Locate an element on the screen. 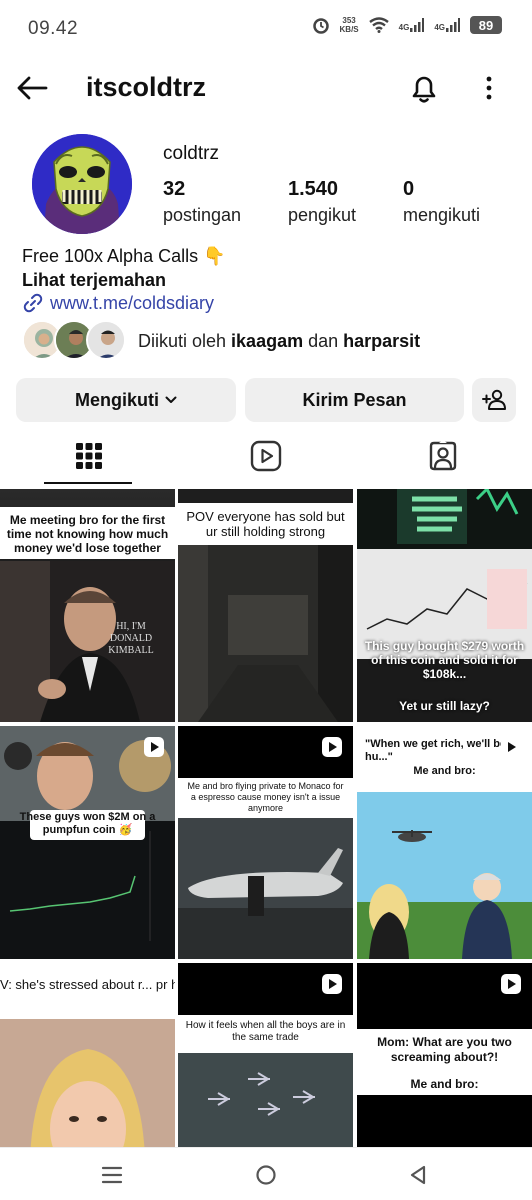 This screenshot has height=1200, width=532. network-speed: 353 KB/S is located at coordinates (349, 25).